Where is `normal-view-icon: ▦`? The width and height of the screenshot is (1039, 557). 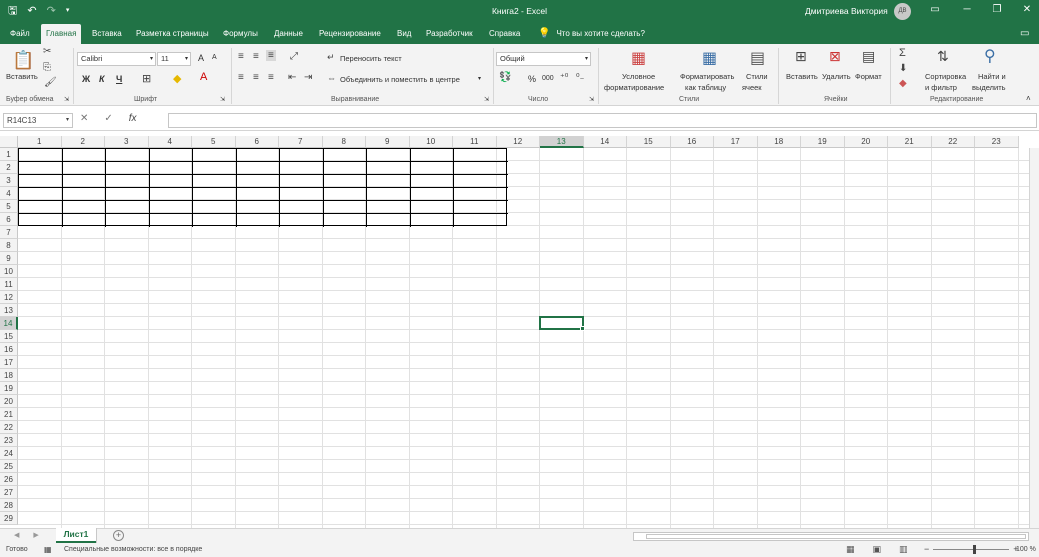
normal-view-icon: ▦ is located at coordinates (850, 549).